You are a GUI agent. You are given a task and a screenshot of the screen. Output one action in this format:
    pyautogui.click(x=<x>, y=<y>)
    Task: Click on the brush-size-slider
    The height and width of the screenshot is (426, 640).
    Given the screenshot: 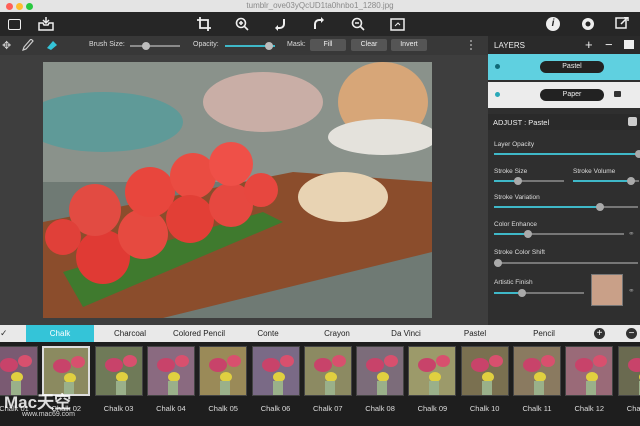 What is the action you would take?
    pyautogui.click(x=155, y=46)
    